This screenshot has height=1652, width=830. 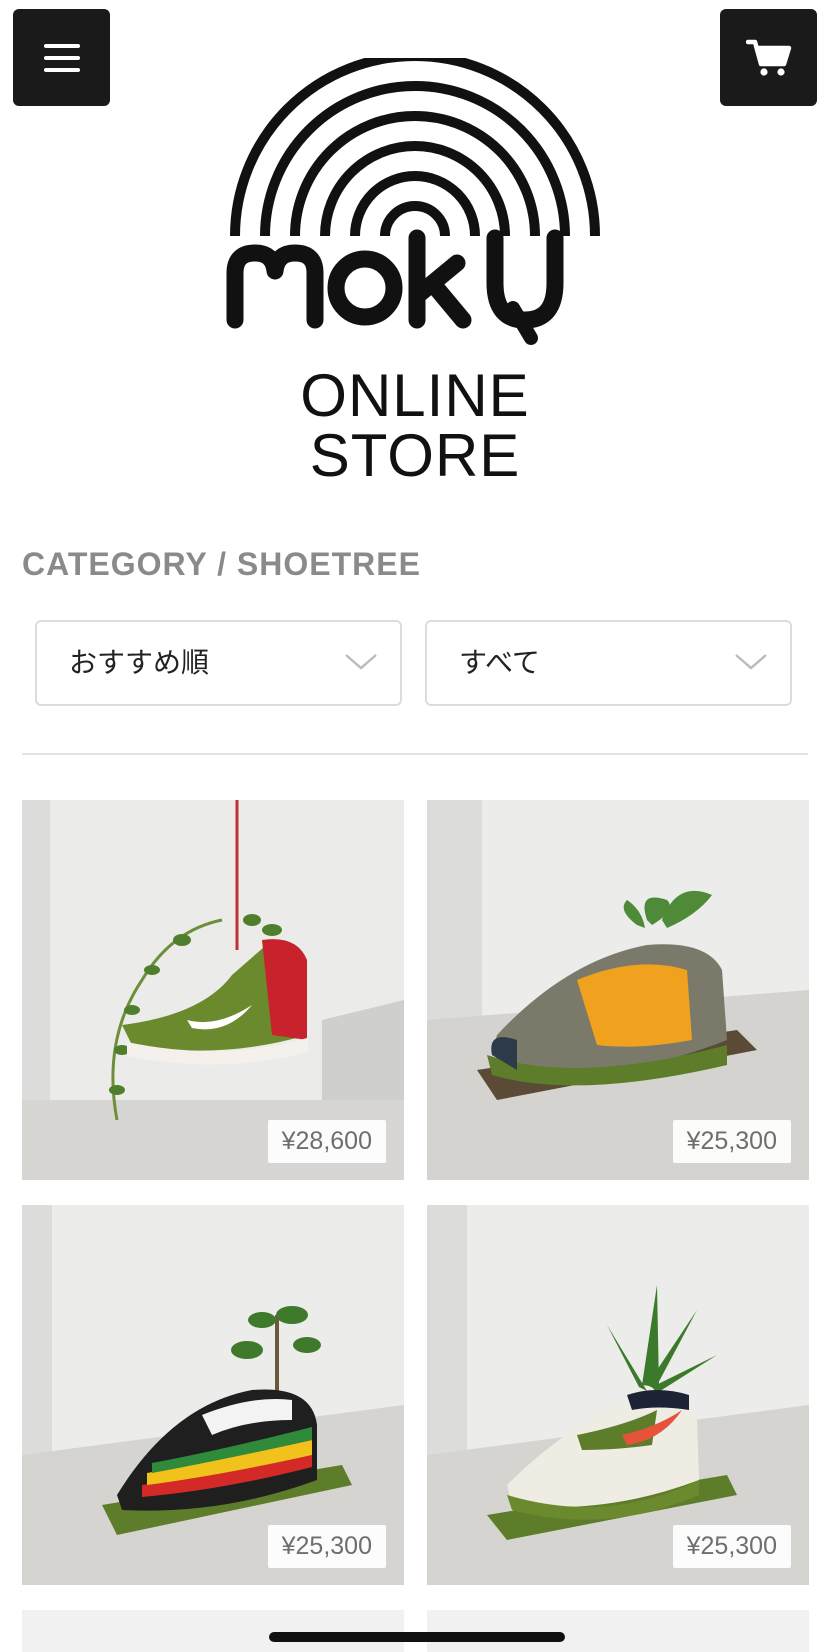 What do you see at coordinates (499, 662) in the screenshot?
I see `category-filter-value: すべて` at bounding box center [499, 662].